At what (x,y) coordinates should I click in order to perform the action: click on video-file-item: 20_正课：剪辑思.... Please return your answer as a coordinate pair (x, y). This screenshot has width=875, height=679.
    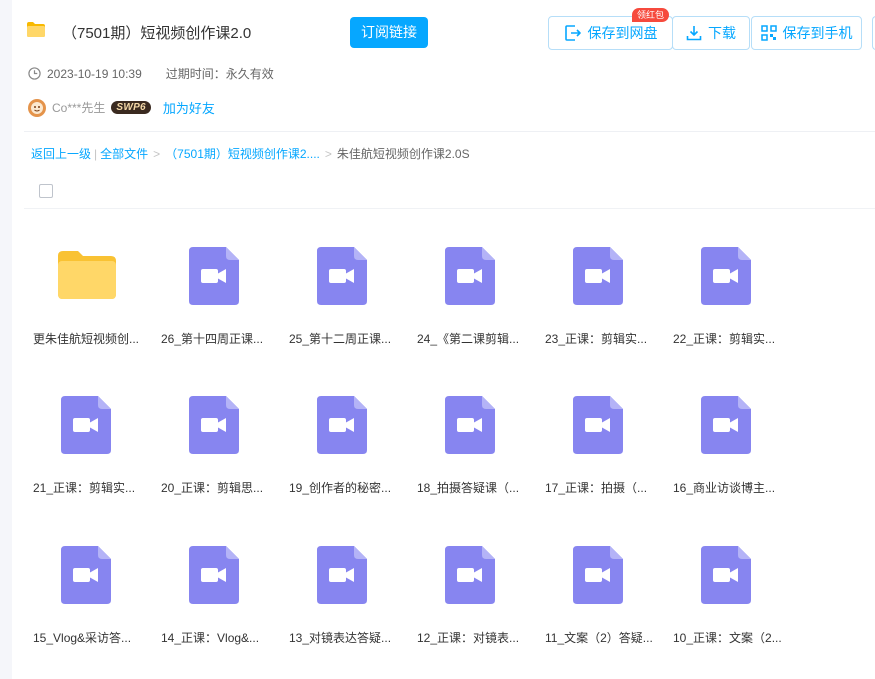
    Looking at the image, I should click on (211, 461).